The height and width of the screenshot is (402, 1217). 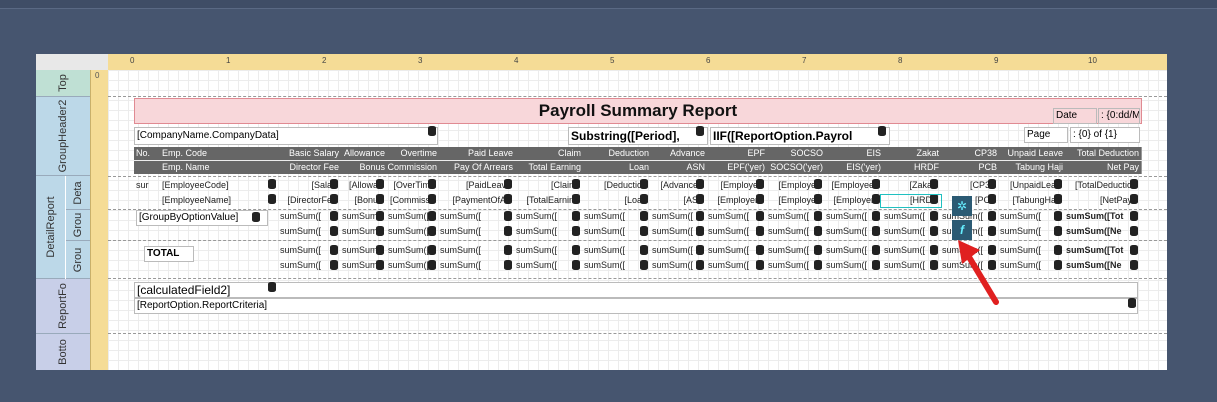 What do you see at coordinates (220, 167) in the screenshot?
I see `column-header: Emp. Name` at bounding box center [220, 167].